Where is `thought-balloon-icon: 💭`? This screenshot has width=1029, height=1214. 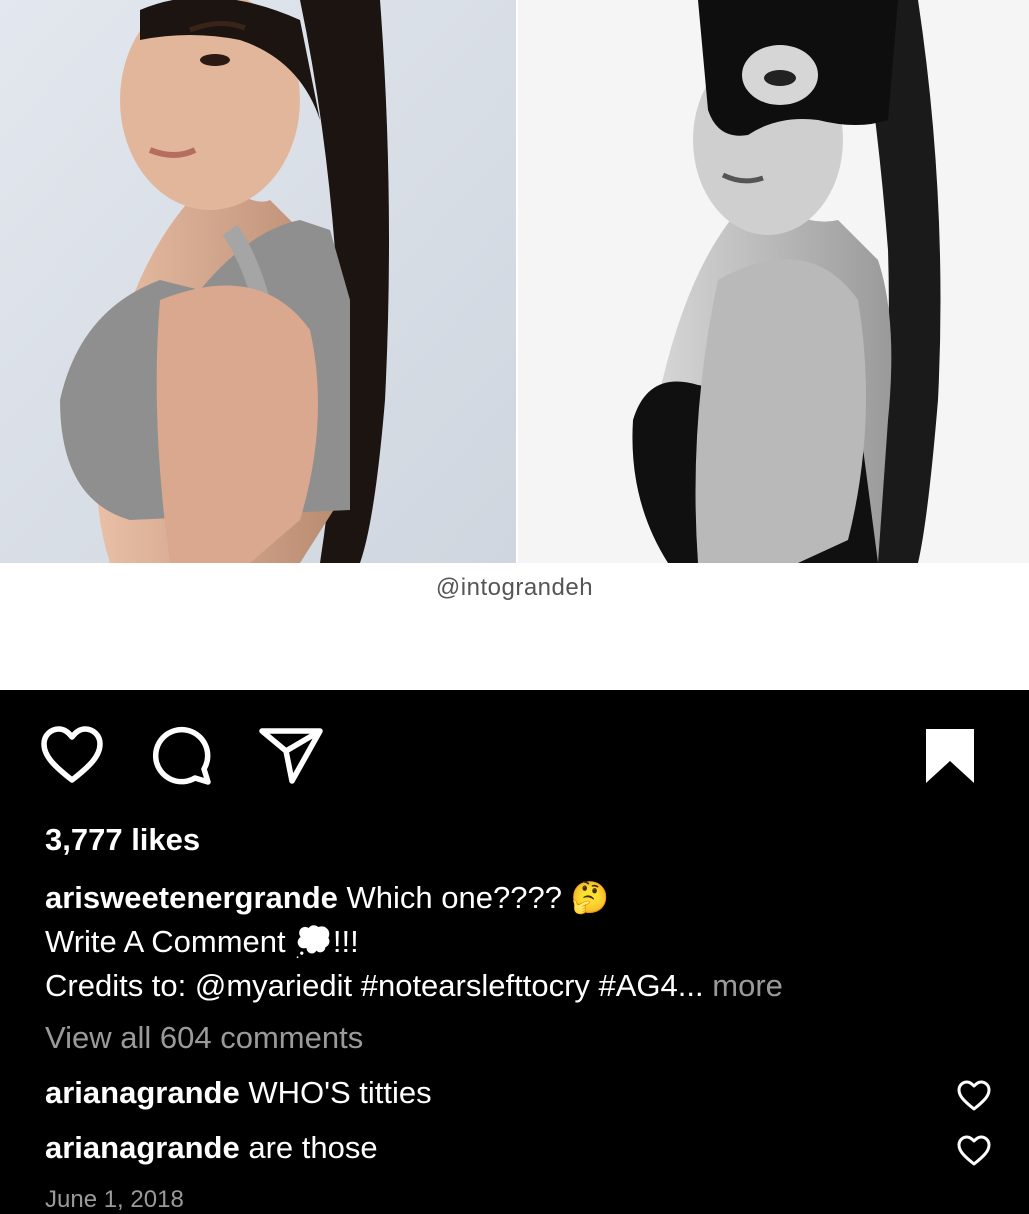 thought-balloon-icon: 💭 is located at coordinates (313, 941).